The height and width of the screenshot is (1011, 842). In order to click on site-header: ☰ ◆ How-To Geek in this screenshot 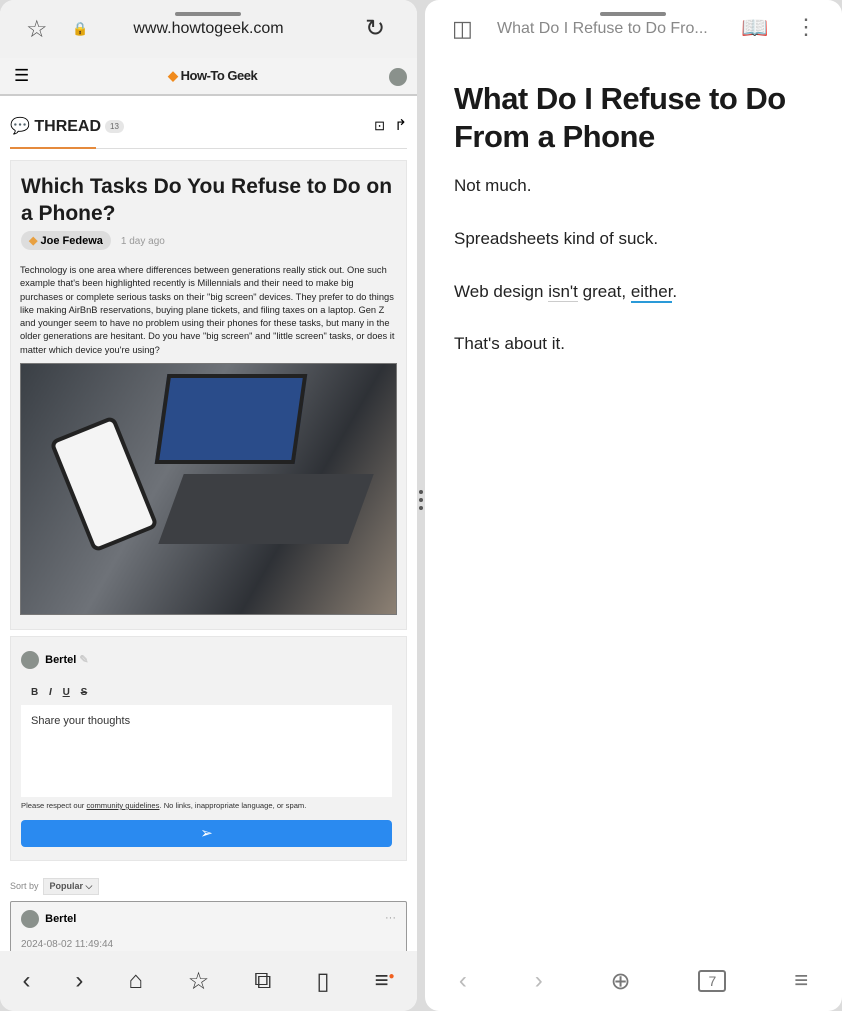, I will do `click(208, 77)`.